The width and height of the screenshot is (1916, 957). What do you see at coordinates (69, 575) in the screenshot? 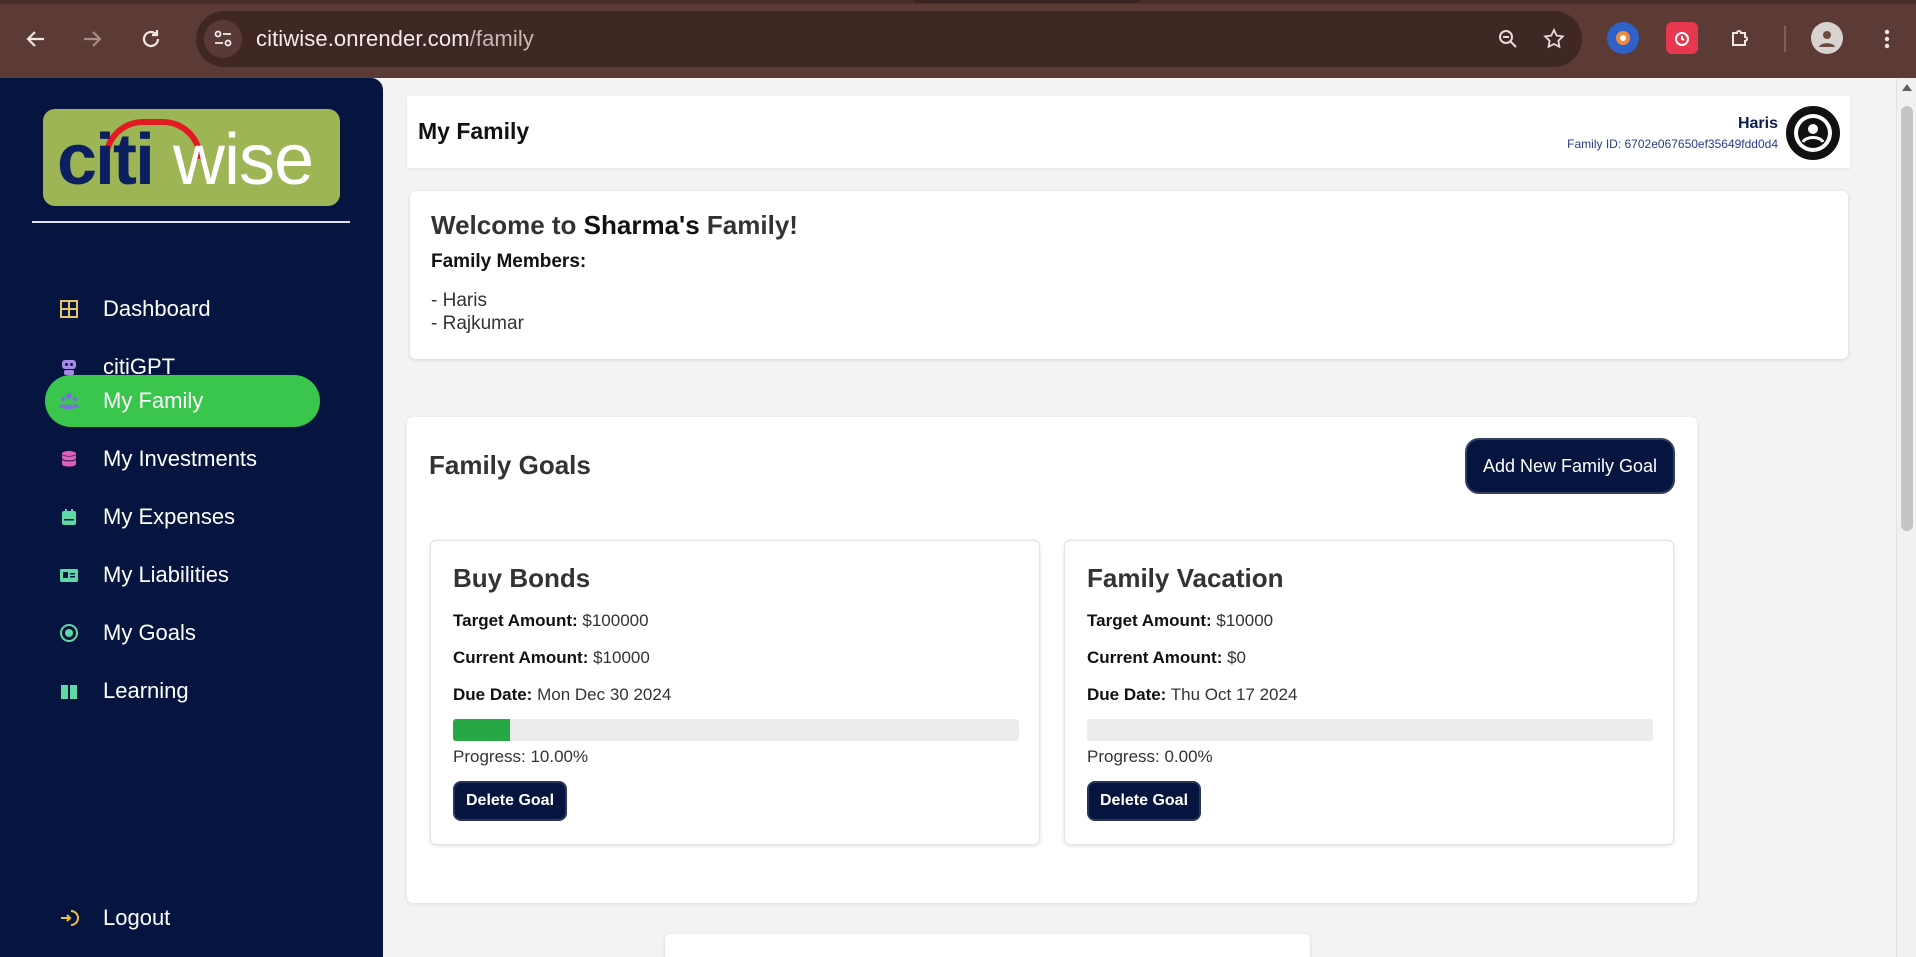
I see `id-card-icon` at bounding box center [69, 575].